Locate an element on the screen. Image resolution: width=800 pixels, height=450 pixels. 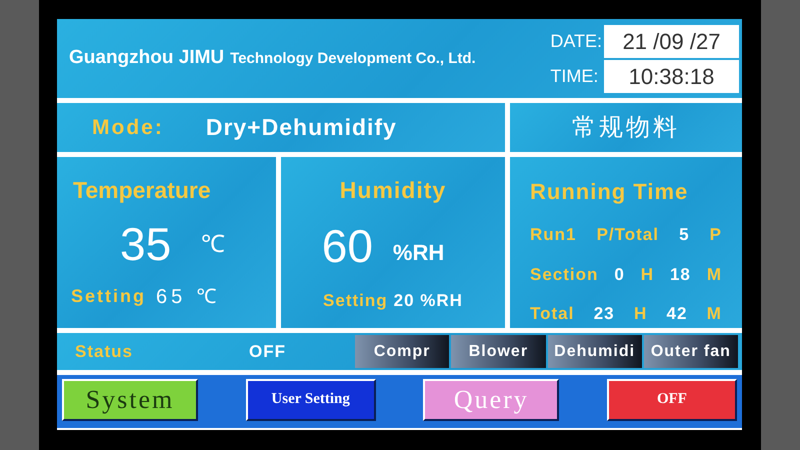
date-label: DATE: is located at coordinates (576, 41).